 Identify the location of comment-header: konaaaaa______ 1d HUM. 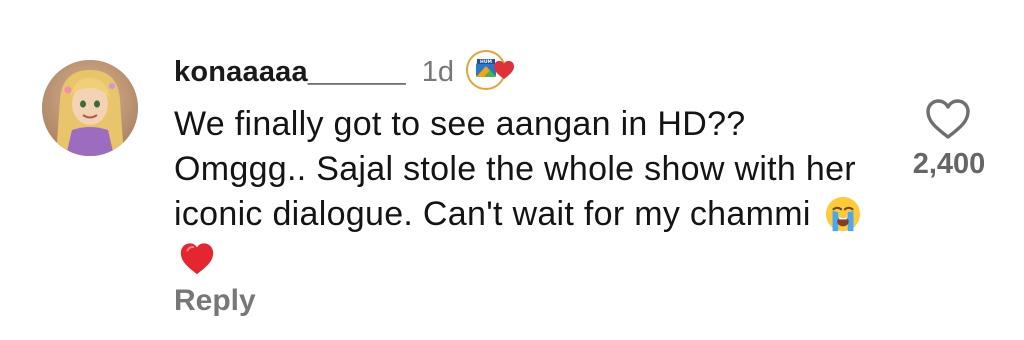
(344, 72).